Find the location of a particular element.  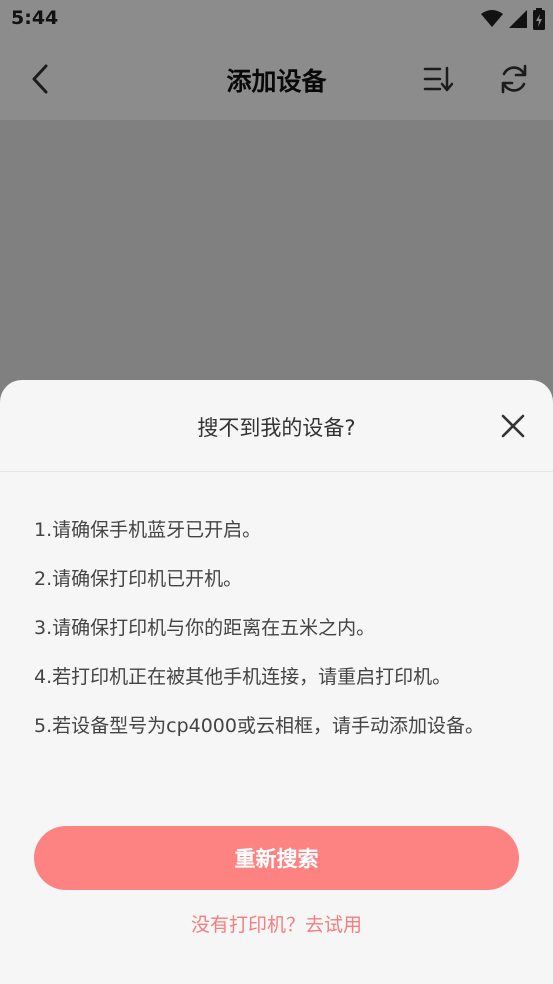

tip-item: 1.请确保手机蓝牙已开启。 is located at coordinates (148, 530).